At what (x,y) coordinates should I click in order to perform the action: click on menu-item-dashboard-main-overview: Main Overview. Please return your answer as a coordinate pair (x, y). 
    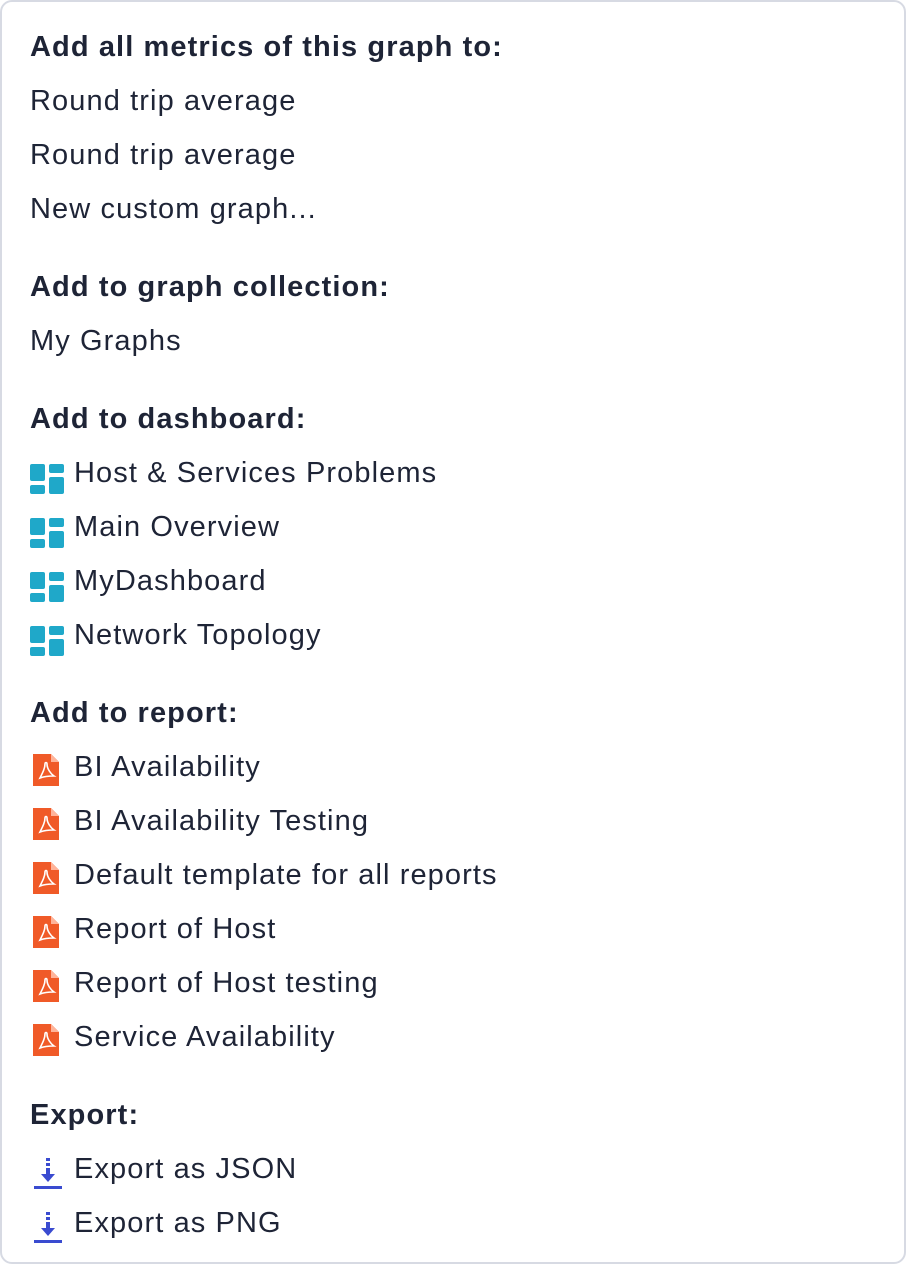
    Looking at the image, I should click on (457, 531).